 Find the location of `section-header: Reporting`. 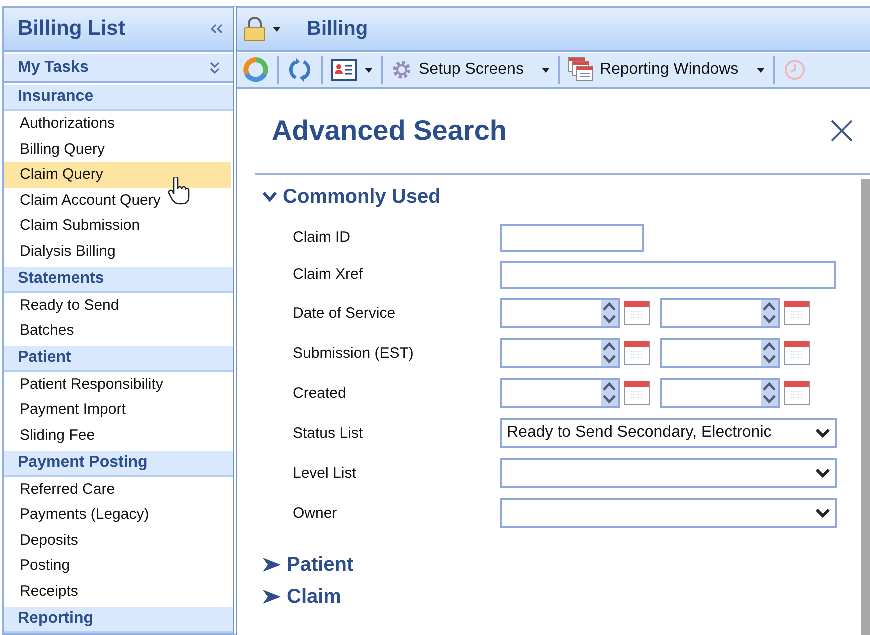

section-header: Reporting is located at coordinates (118, 619).